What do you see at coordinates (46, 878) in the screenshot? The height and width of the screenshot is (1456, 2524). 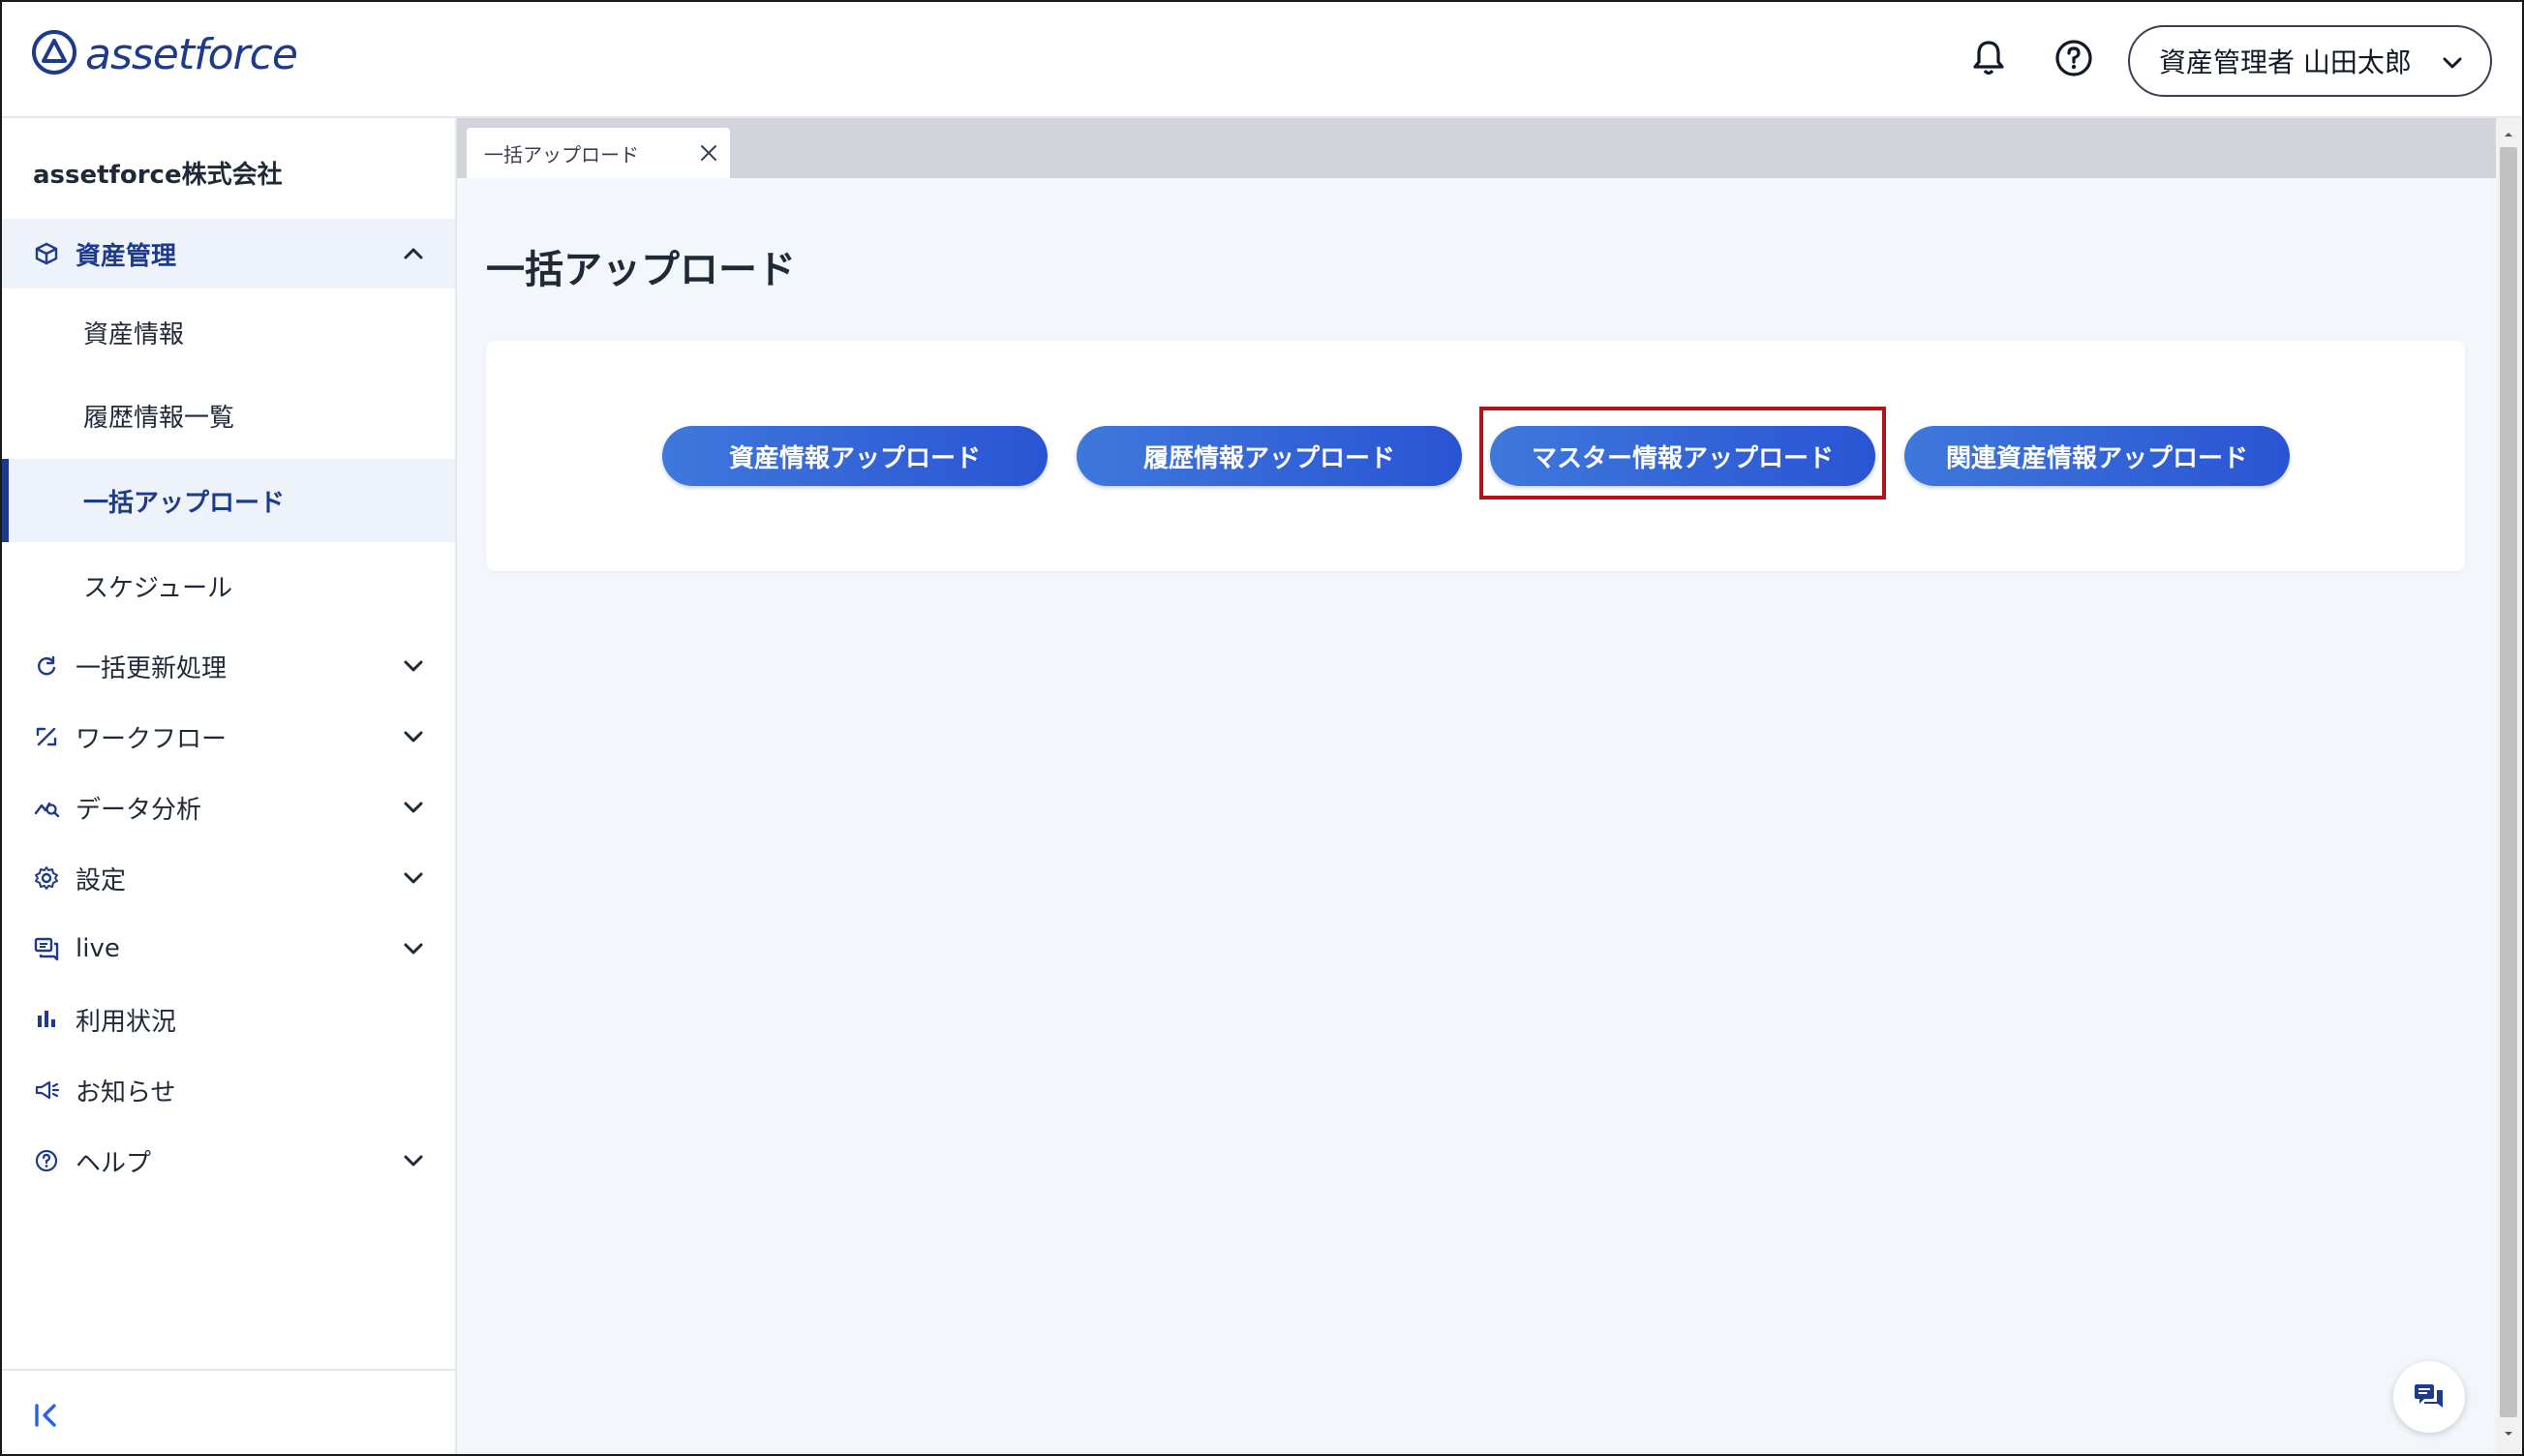 I see `gear-icon` at bounding box center [46, 878].